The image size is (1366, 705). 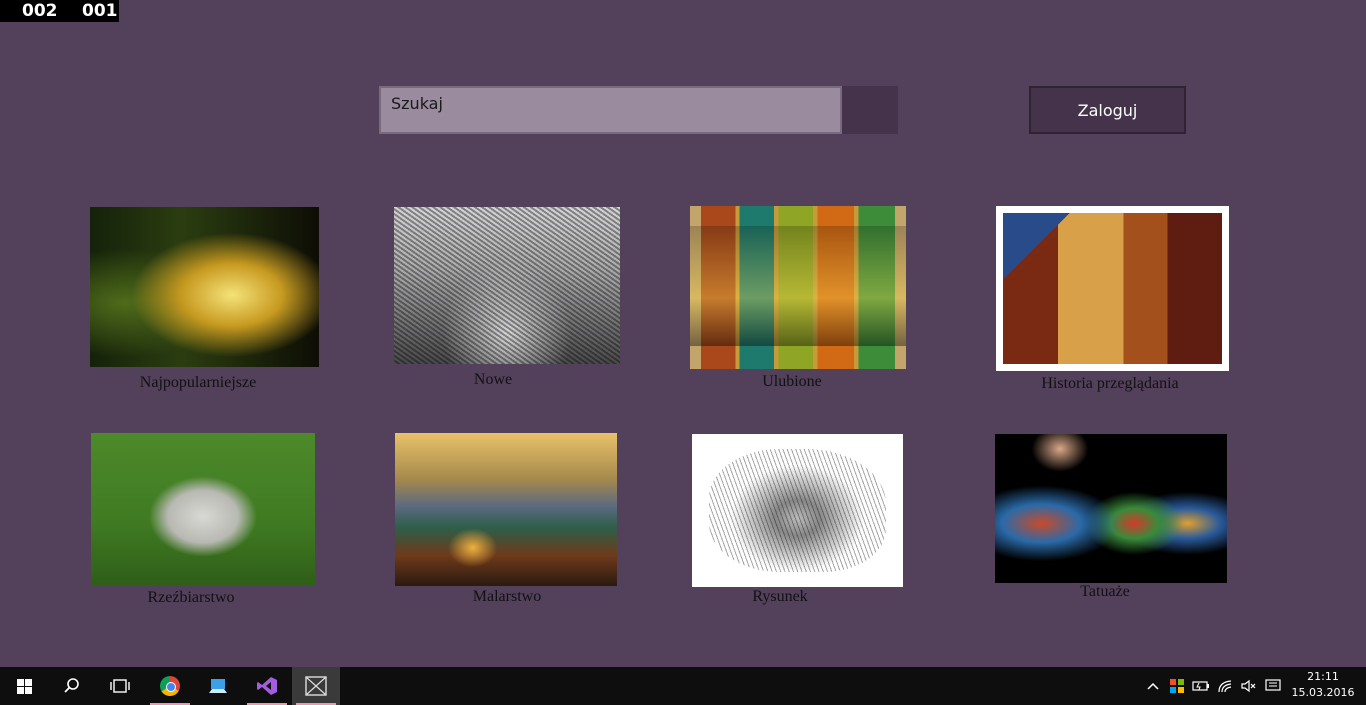 What do you see at coordinates (190, 598) in the screenshot?
I see `tile-label-sculpture: Rzeźbiarstwo` at bounding box center [190, 598].